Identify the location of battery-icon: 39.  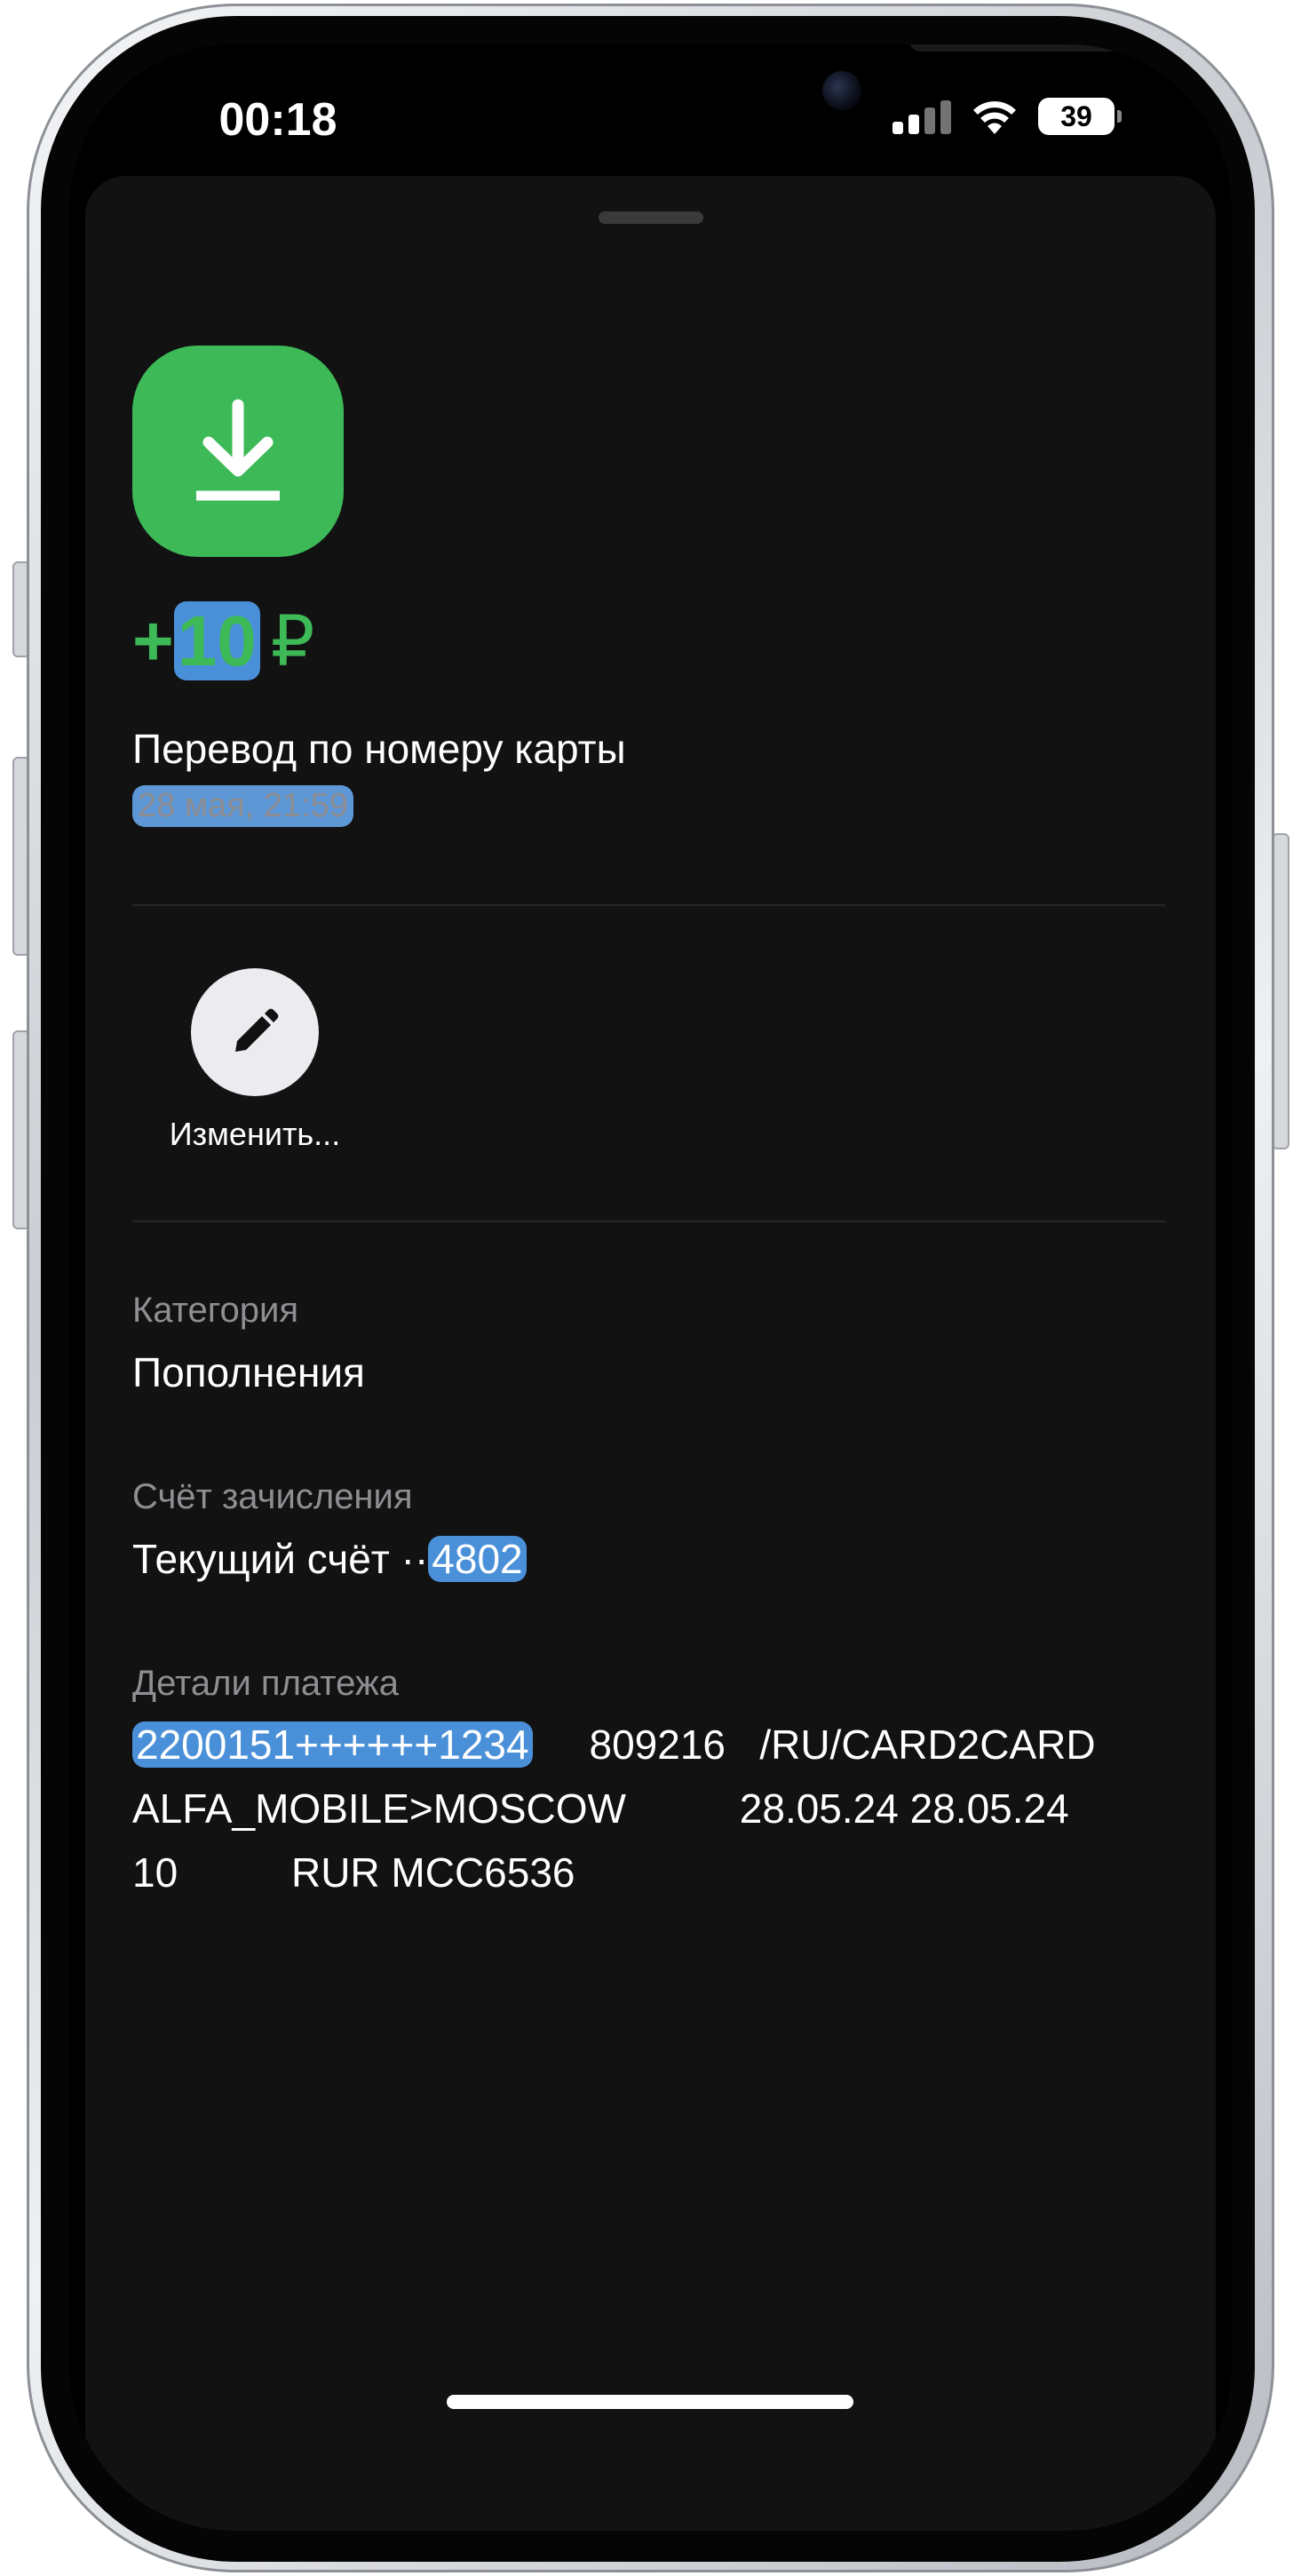
(1080, 116).